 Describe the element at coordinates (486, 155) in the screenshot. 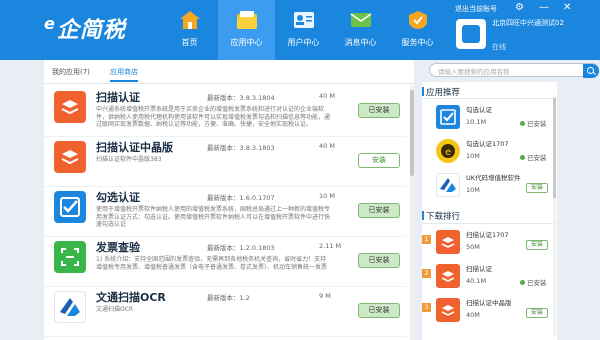

I see `recommend-item: e 勾选认证1707 10M 已安装` at that location.